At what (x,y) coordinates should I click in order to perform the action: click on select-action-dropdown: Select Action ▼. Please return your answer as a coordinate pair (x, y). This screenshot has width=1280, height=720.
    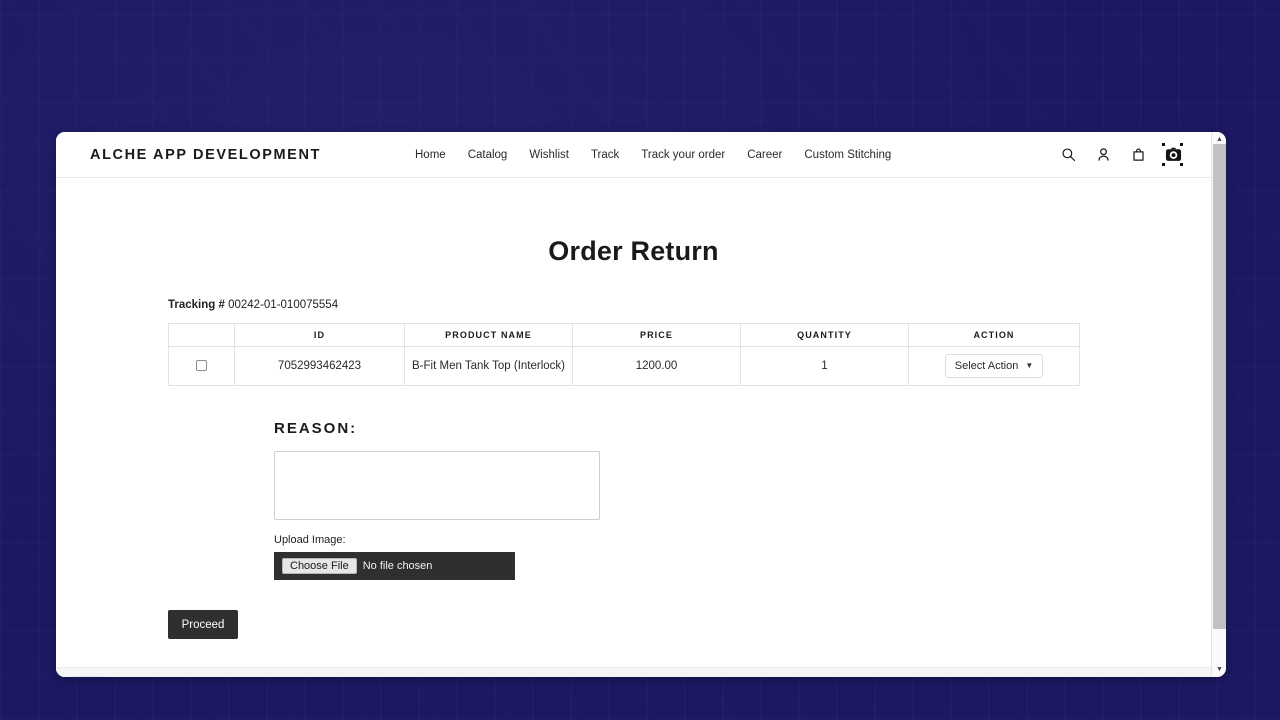
    Looking at the image, I should click on (994, 366).